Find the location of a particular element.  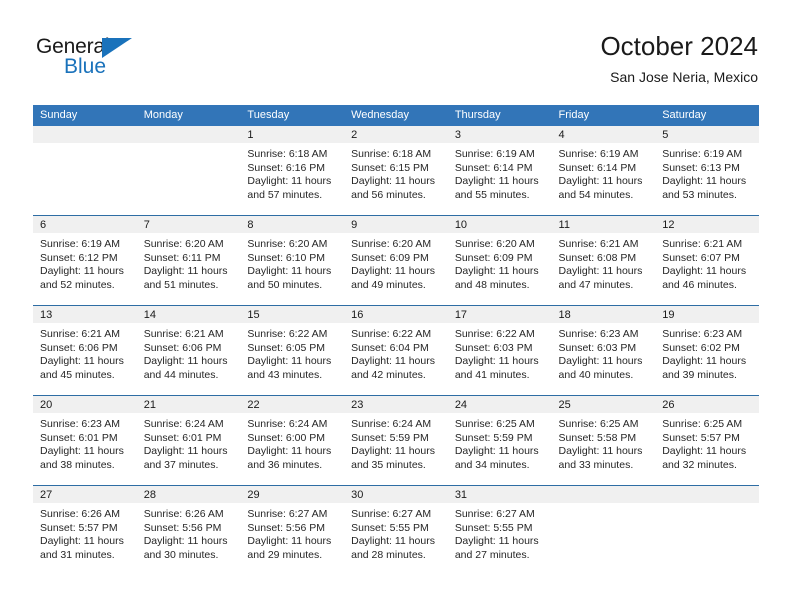

daylight-text: Daylight: 11 hours and 44 minutes. is located at coordinates (185, 368).